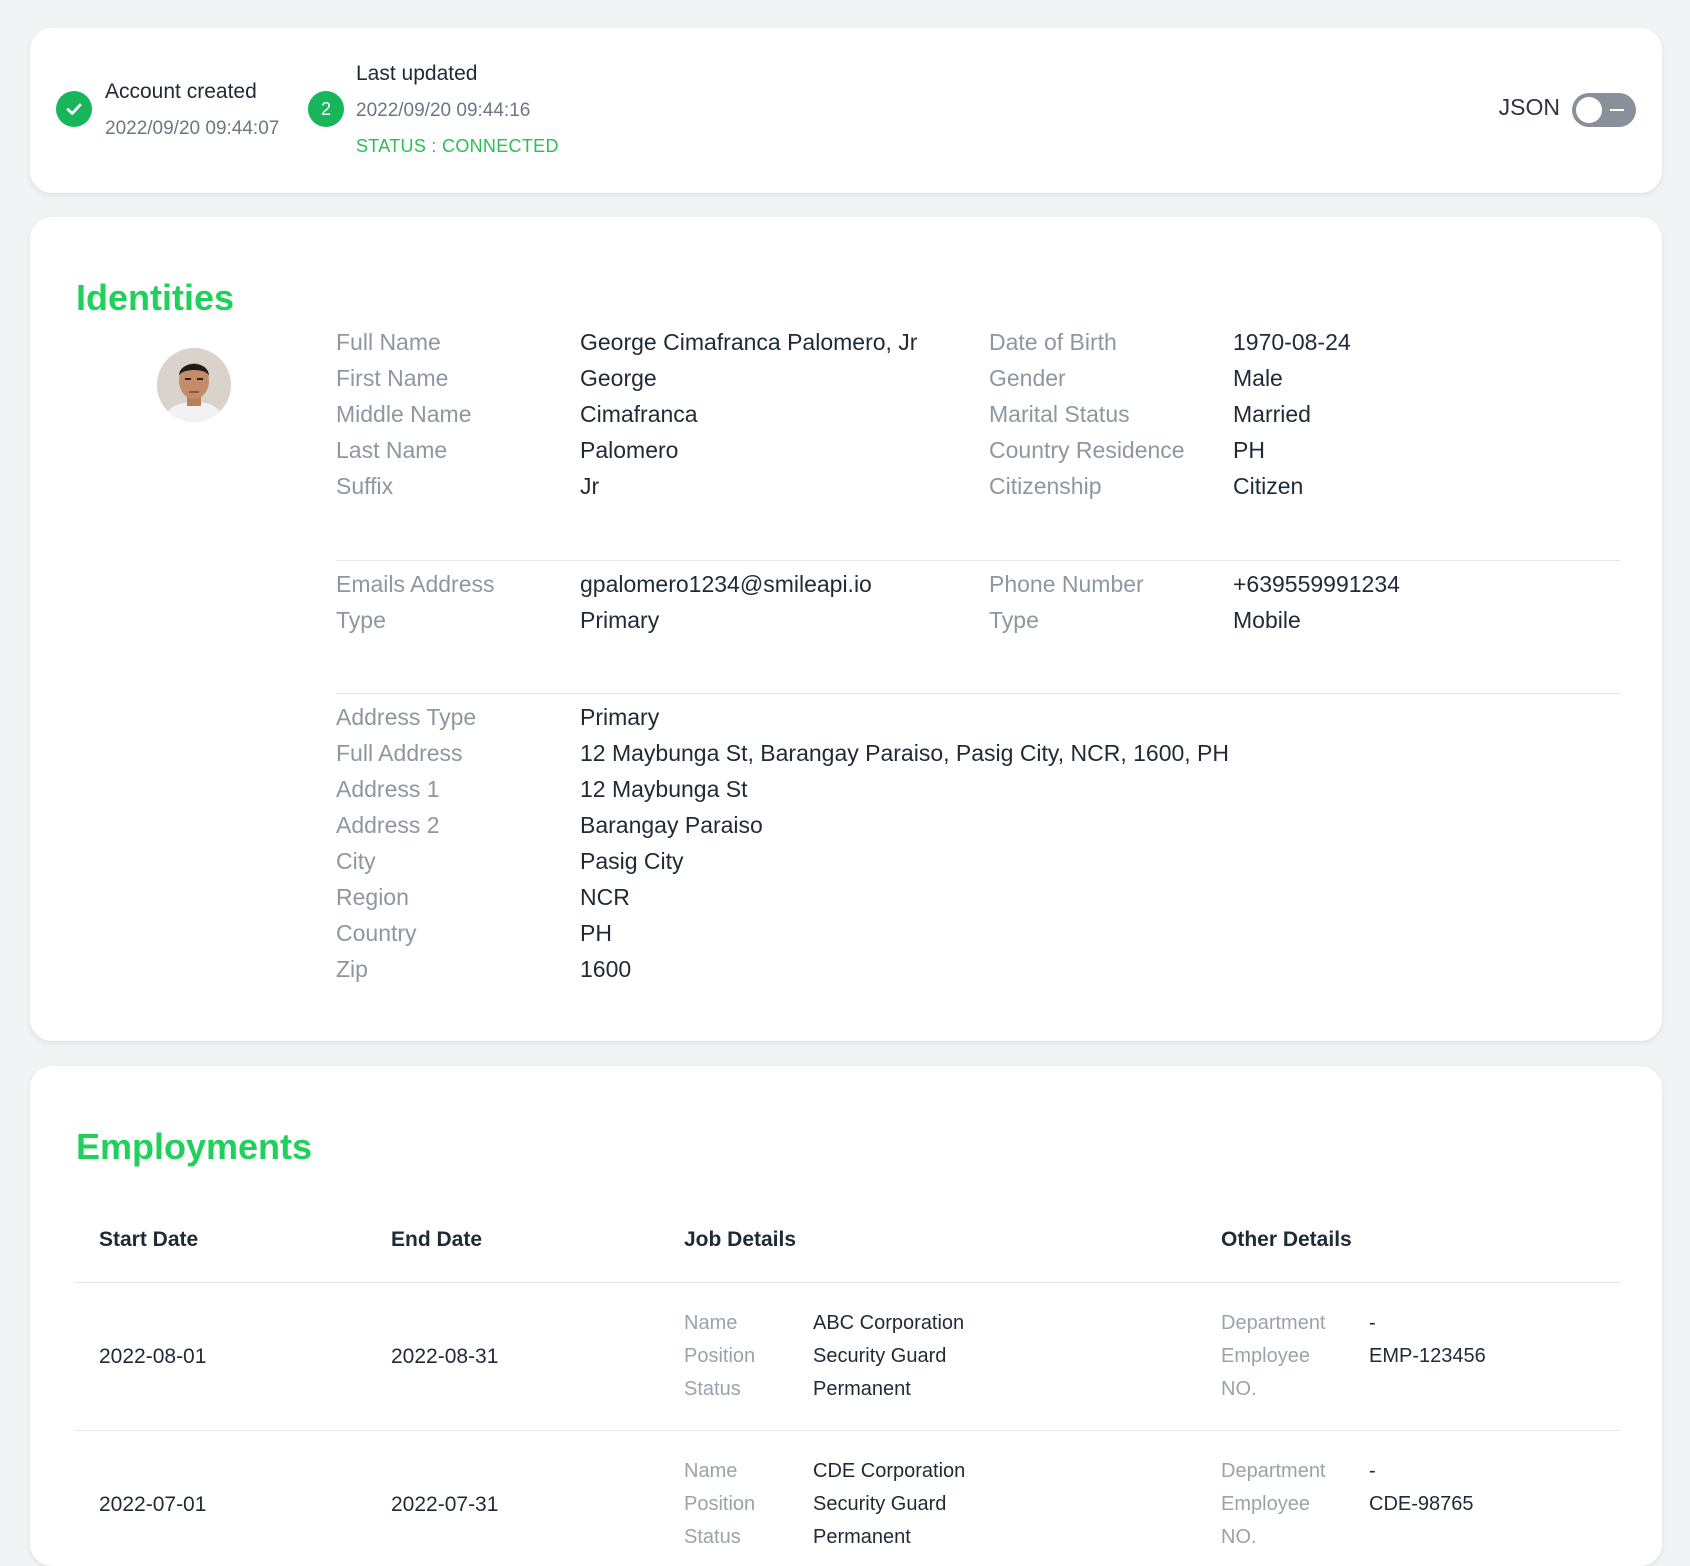 The width and height of the screenshot is (1690, 1566). What do you see at coordinates (392, 378) in the screenshot?
I see `first-name-key: First Name` at bounding box center [392, 378].